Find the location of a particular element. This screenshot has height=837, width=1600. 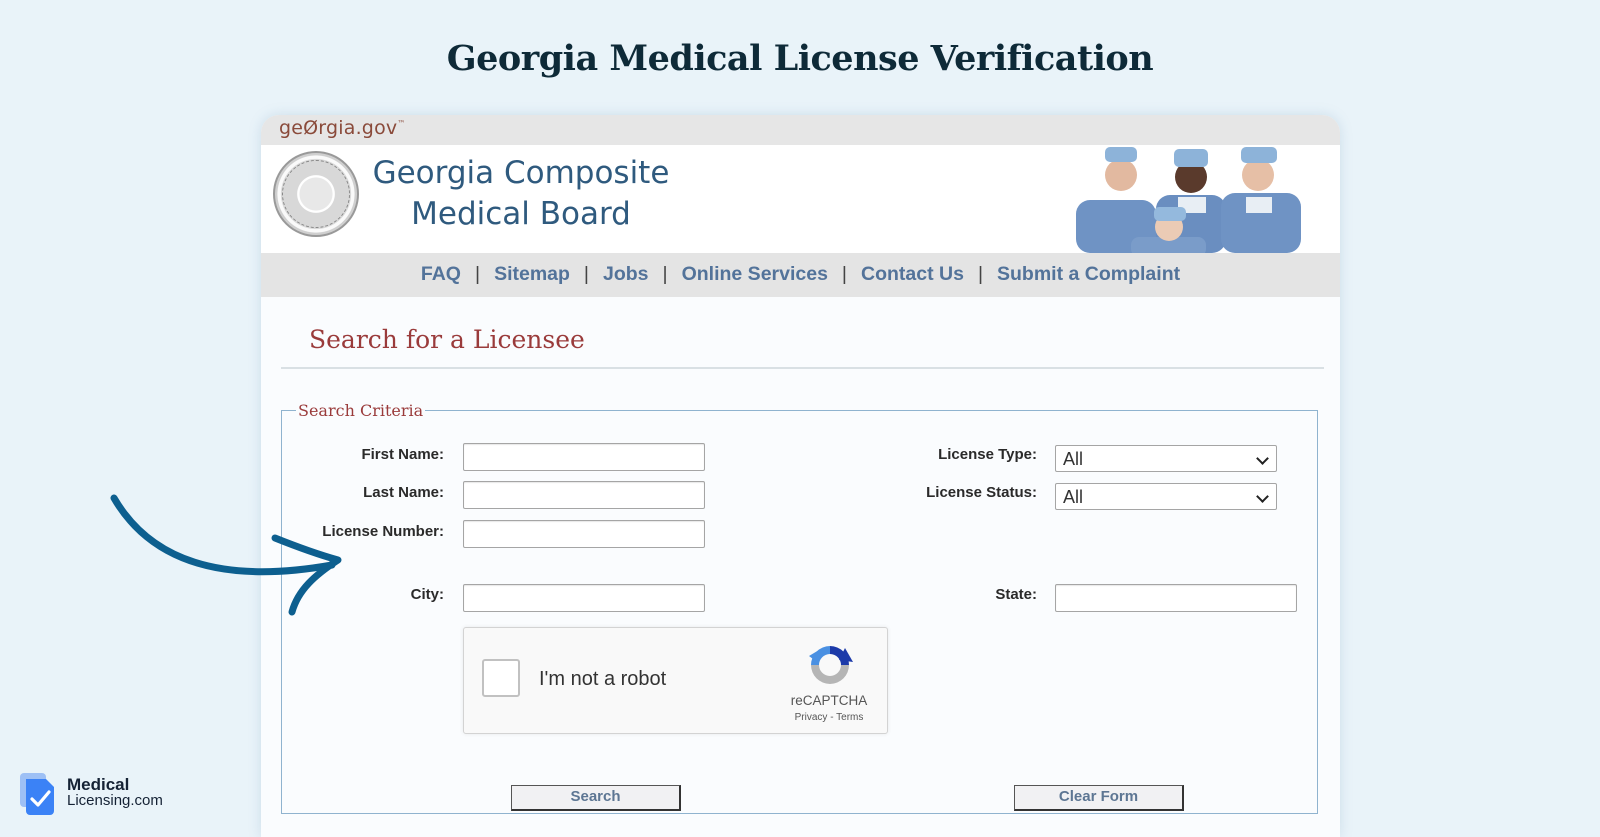

first-name-label: First Name: is located at coordinates (402, 454).